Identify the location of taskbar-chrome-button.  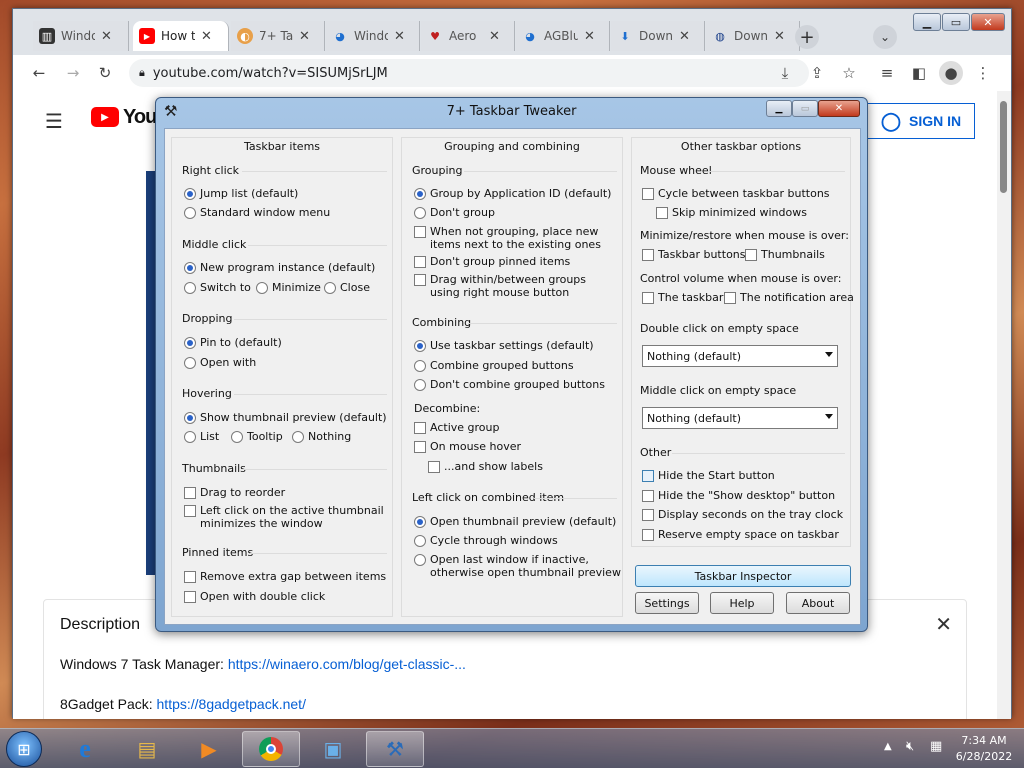
(271, 749).